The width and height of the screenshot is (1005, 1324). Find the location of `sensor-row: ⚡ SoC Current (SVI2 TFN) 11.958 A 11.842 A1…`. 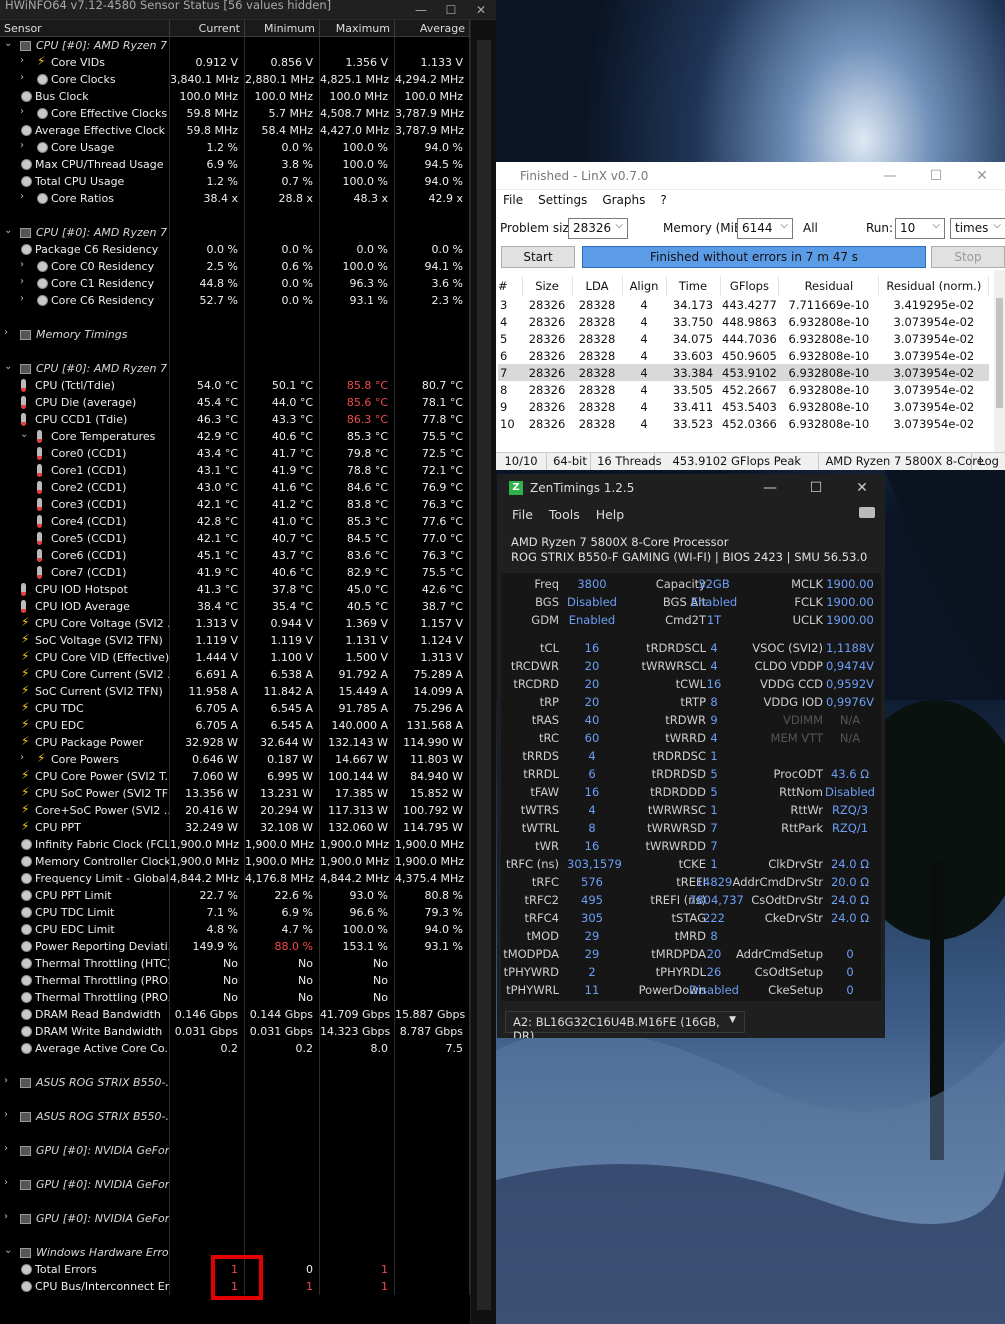

sensor-row: ⚡ SoC Current (SVI2 TFN) 11.958 A 11.842 A1… is located at coordinates (235, 691).